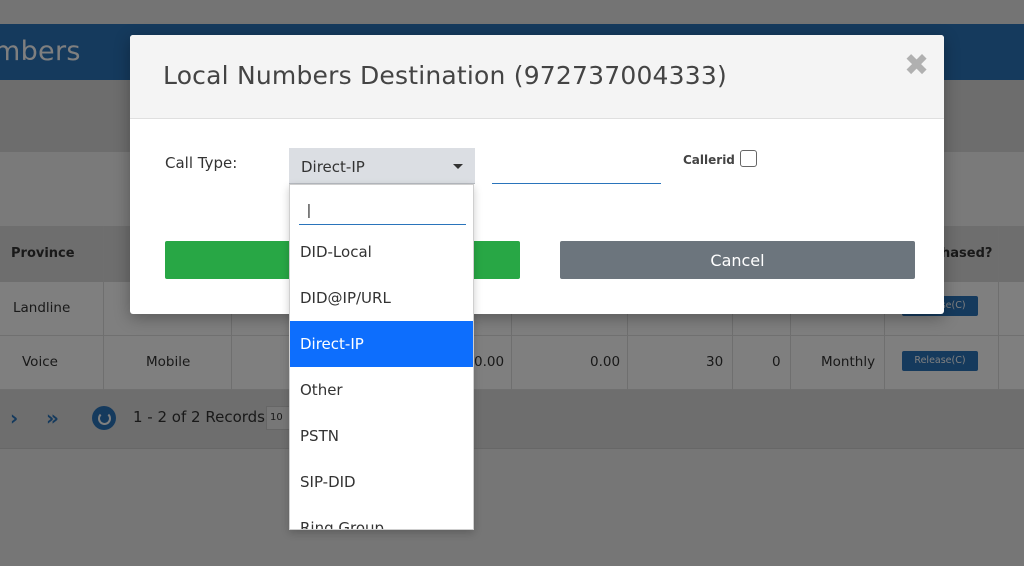  Describe the element at coordinates (381, 344) in the screenshot. I see `option-direct-ip: Direct-IP` at that location.